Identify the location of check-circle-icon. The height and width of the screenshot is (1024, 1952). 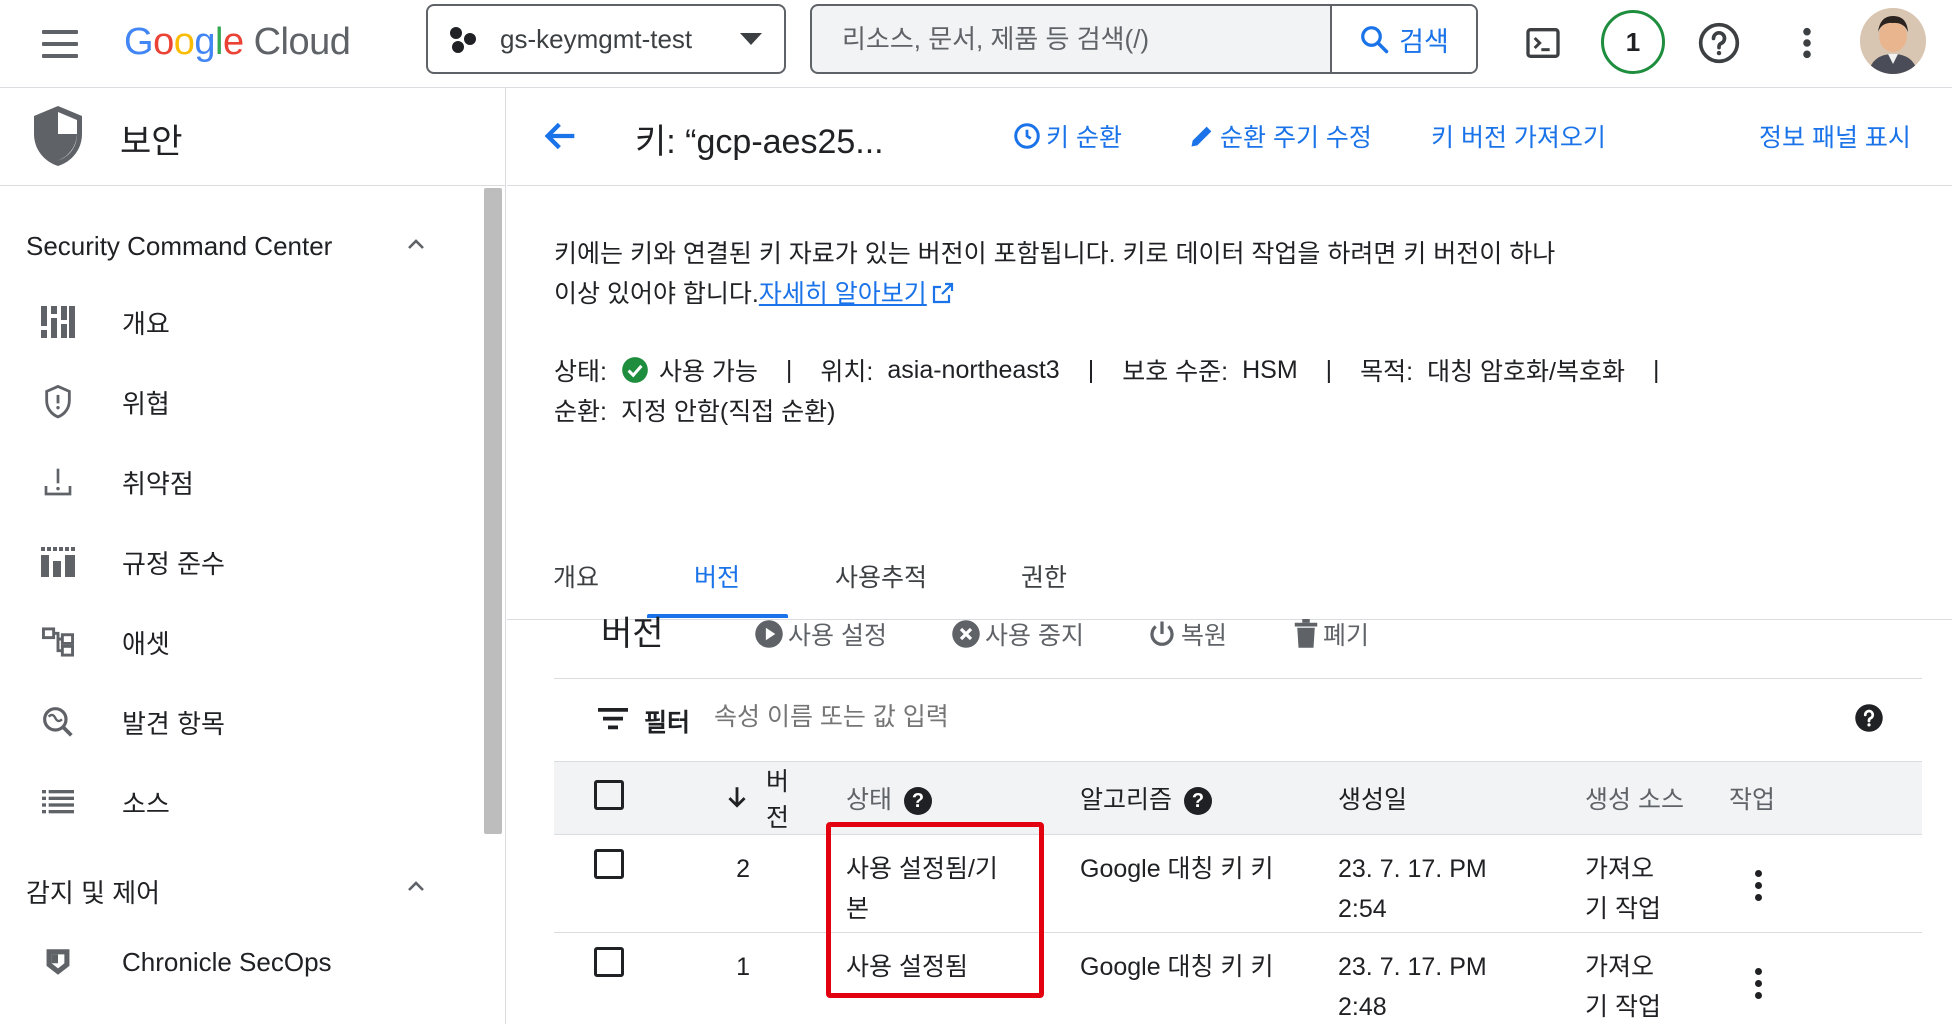
(635, 370).